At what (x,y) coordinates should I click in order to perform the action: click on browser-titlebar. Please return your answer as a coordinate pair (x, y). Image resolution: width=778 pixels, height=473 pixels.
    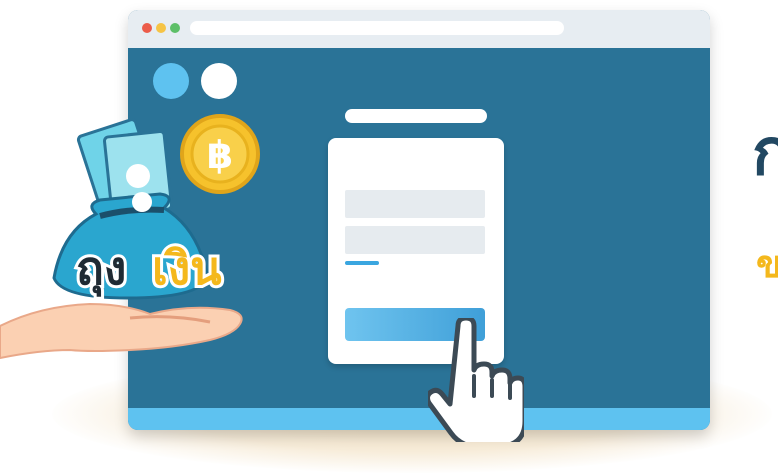
    Looking at the image, I should click on (419, 29).